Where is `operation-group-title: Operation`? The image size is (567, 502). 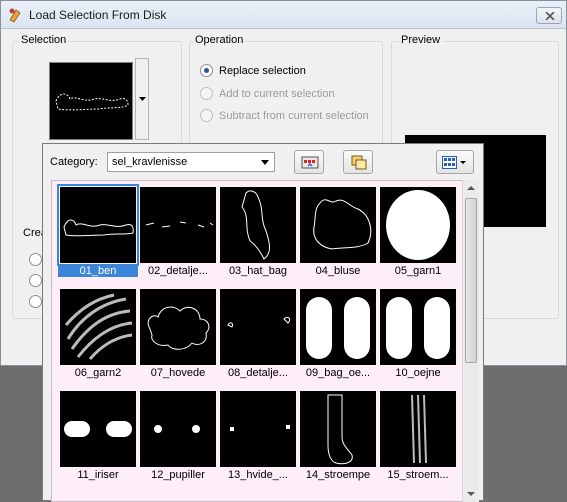 operation-group-title: Operation is located at coordinates (219, 40).